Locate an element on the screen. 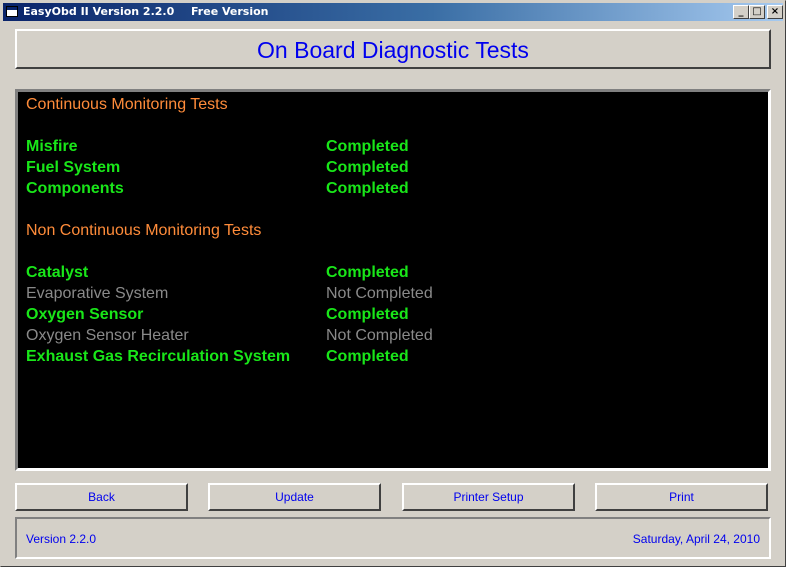  header-panel: On Board Diagnostic Tests is located at coordinates (393, 49).